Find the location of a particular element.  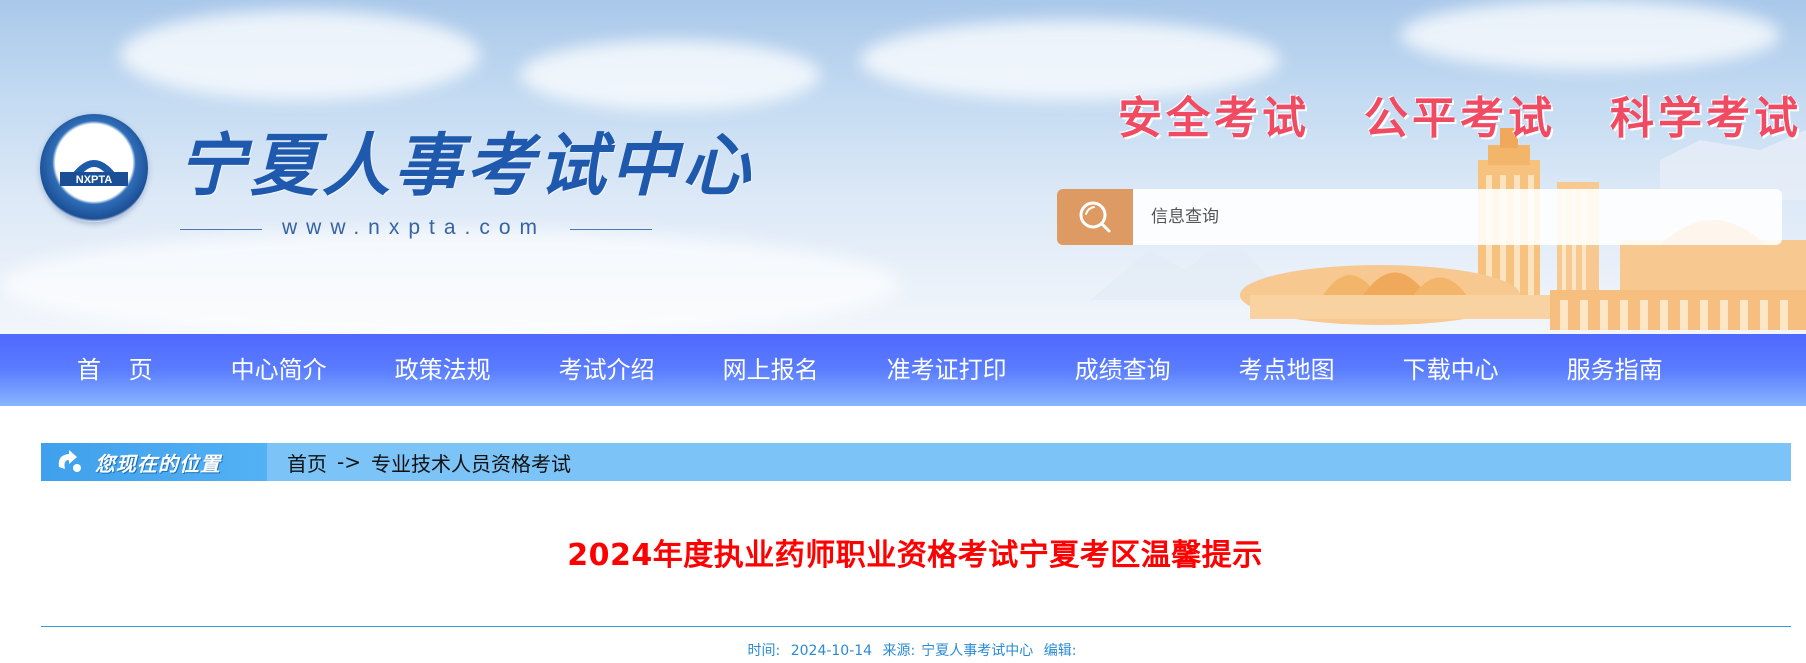

search-icon is located at coordinates (1095, 217).